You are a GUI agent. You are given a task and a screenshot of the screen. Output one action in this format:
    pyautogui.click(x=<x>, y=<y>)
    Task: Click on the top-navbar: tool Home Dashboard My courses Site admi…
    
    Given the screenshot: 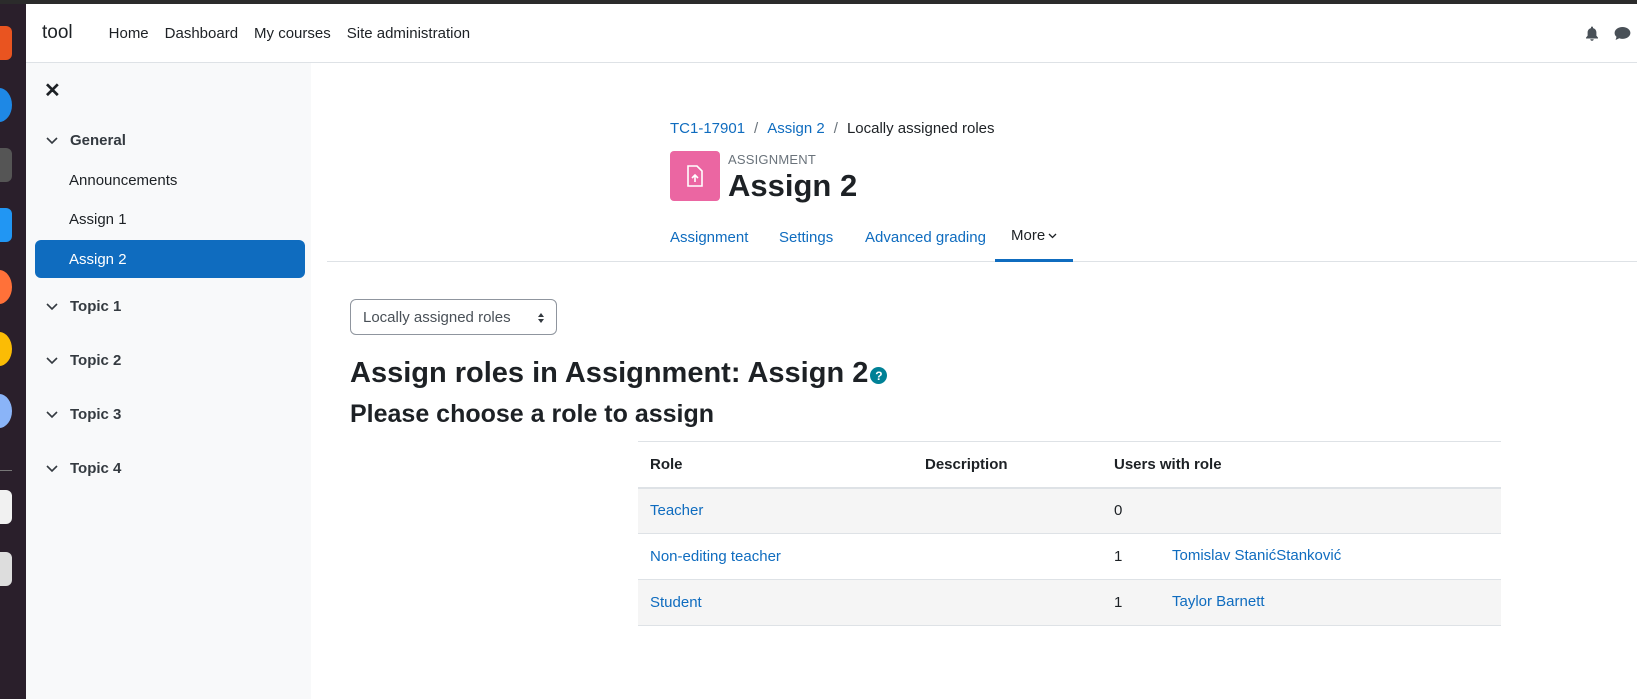 What is the action you would take?
    pyautogui.click(x=831, y=33)
    